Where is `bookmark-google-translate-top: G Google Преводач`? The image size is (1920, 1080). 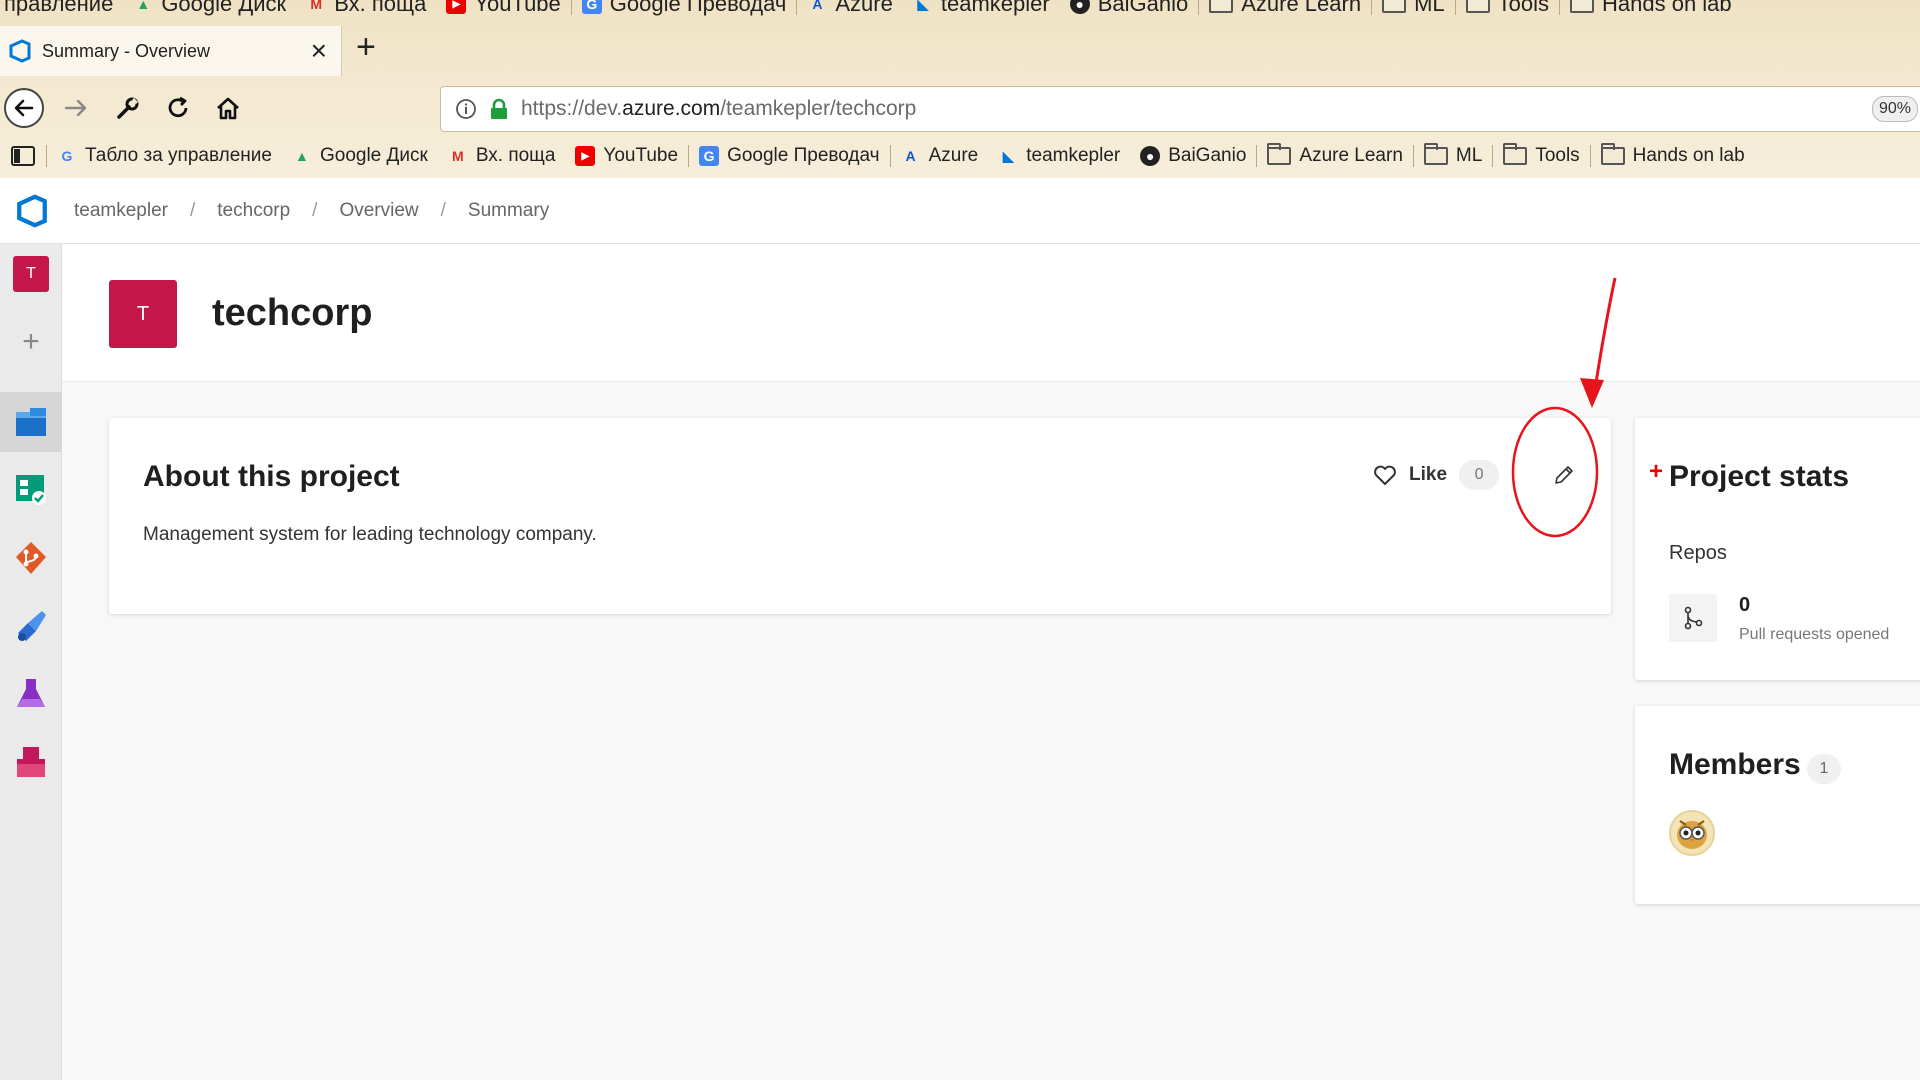 bookmark-google-translate-top: G Google Преводач is located at coordinates (684, 8).